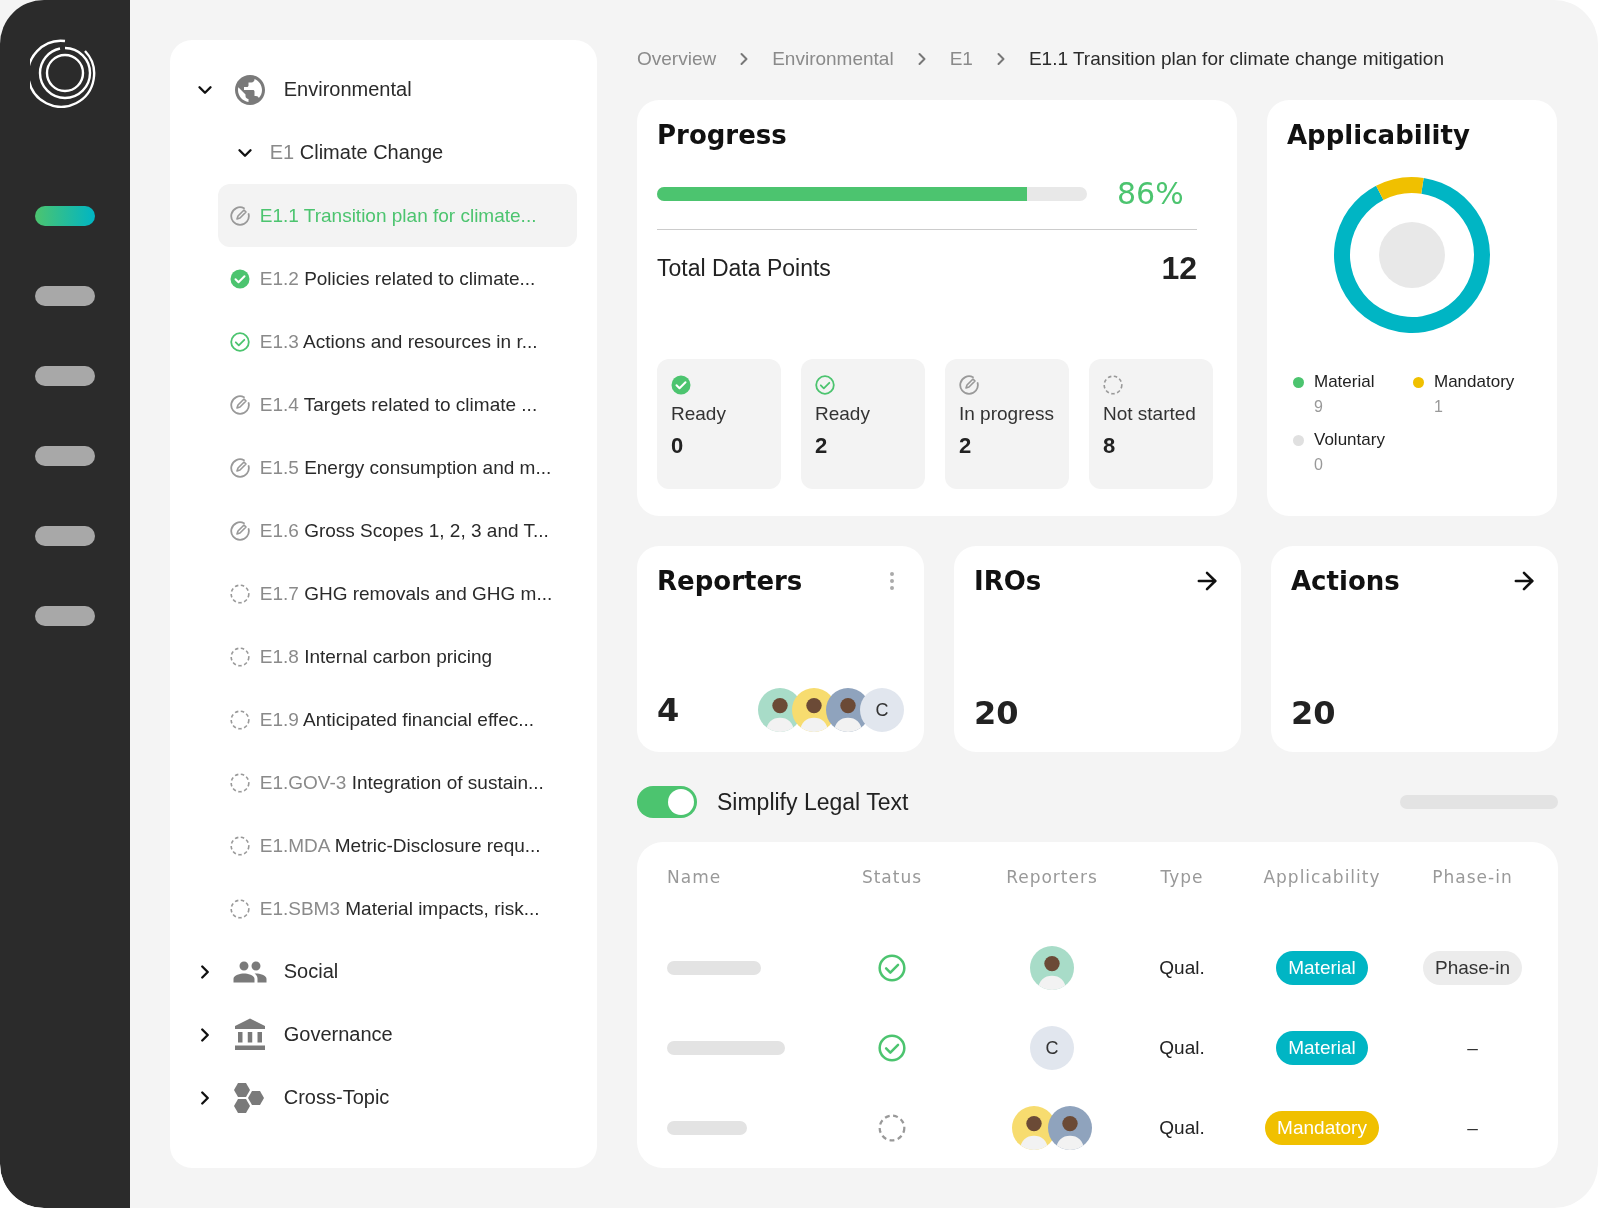 The image size is (1598, 1208). What do you see at coordinates (1150, 414) in the screenshot?
I see `tile-label: Not started` at bounding box center [1150, 414].